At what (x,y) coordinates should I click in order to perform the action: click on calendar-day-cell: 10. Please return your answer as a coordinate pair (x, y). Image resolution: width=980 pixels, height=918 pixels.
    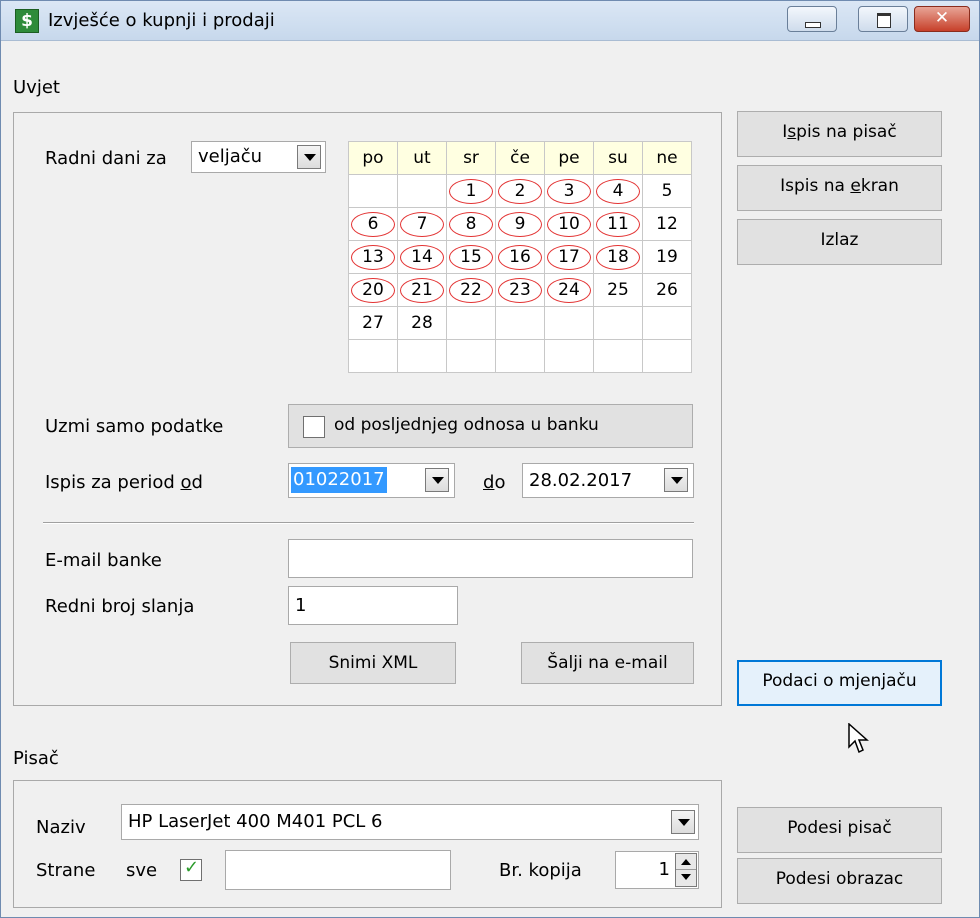
    Looking at the image, I should click on (569, 224).